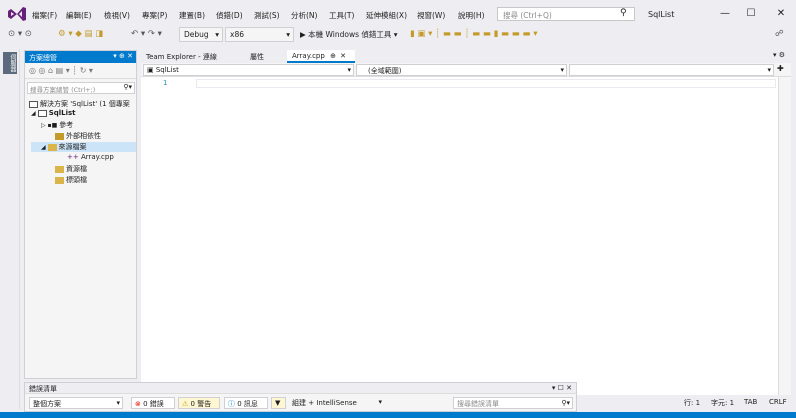  I want to click on search-icon: ⚲, so click(623, 13).